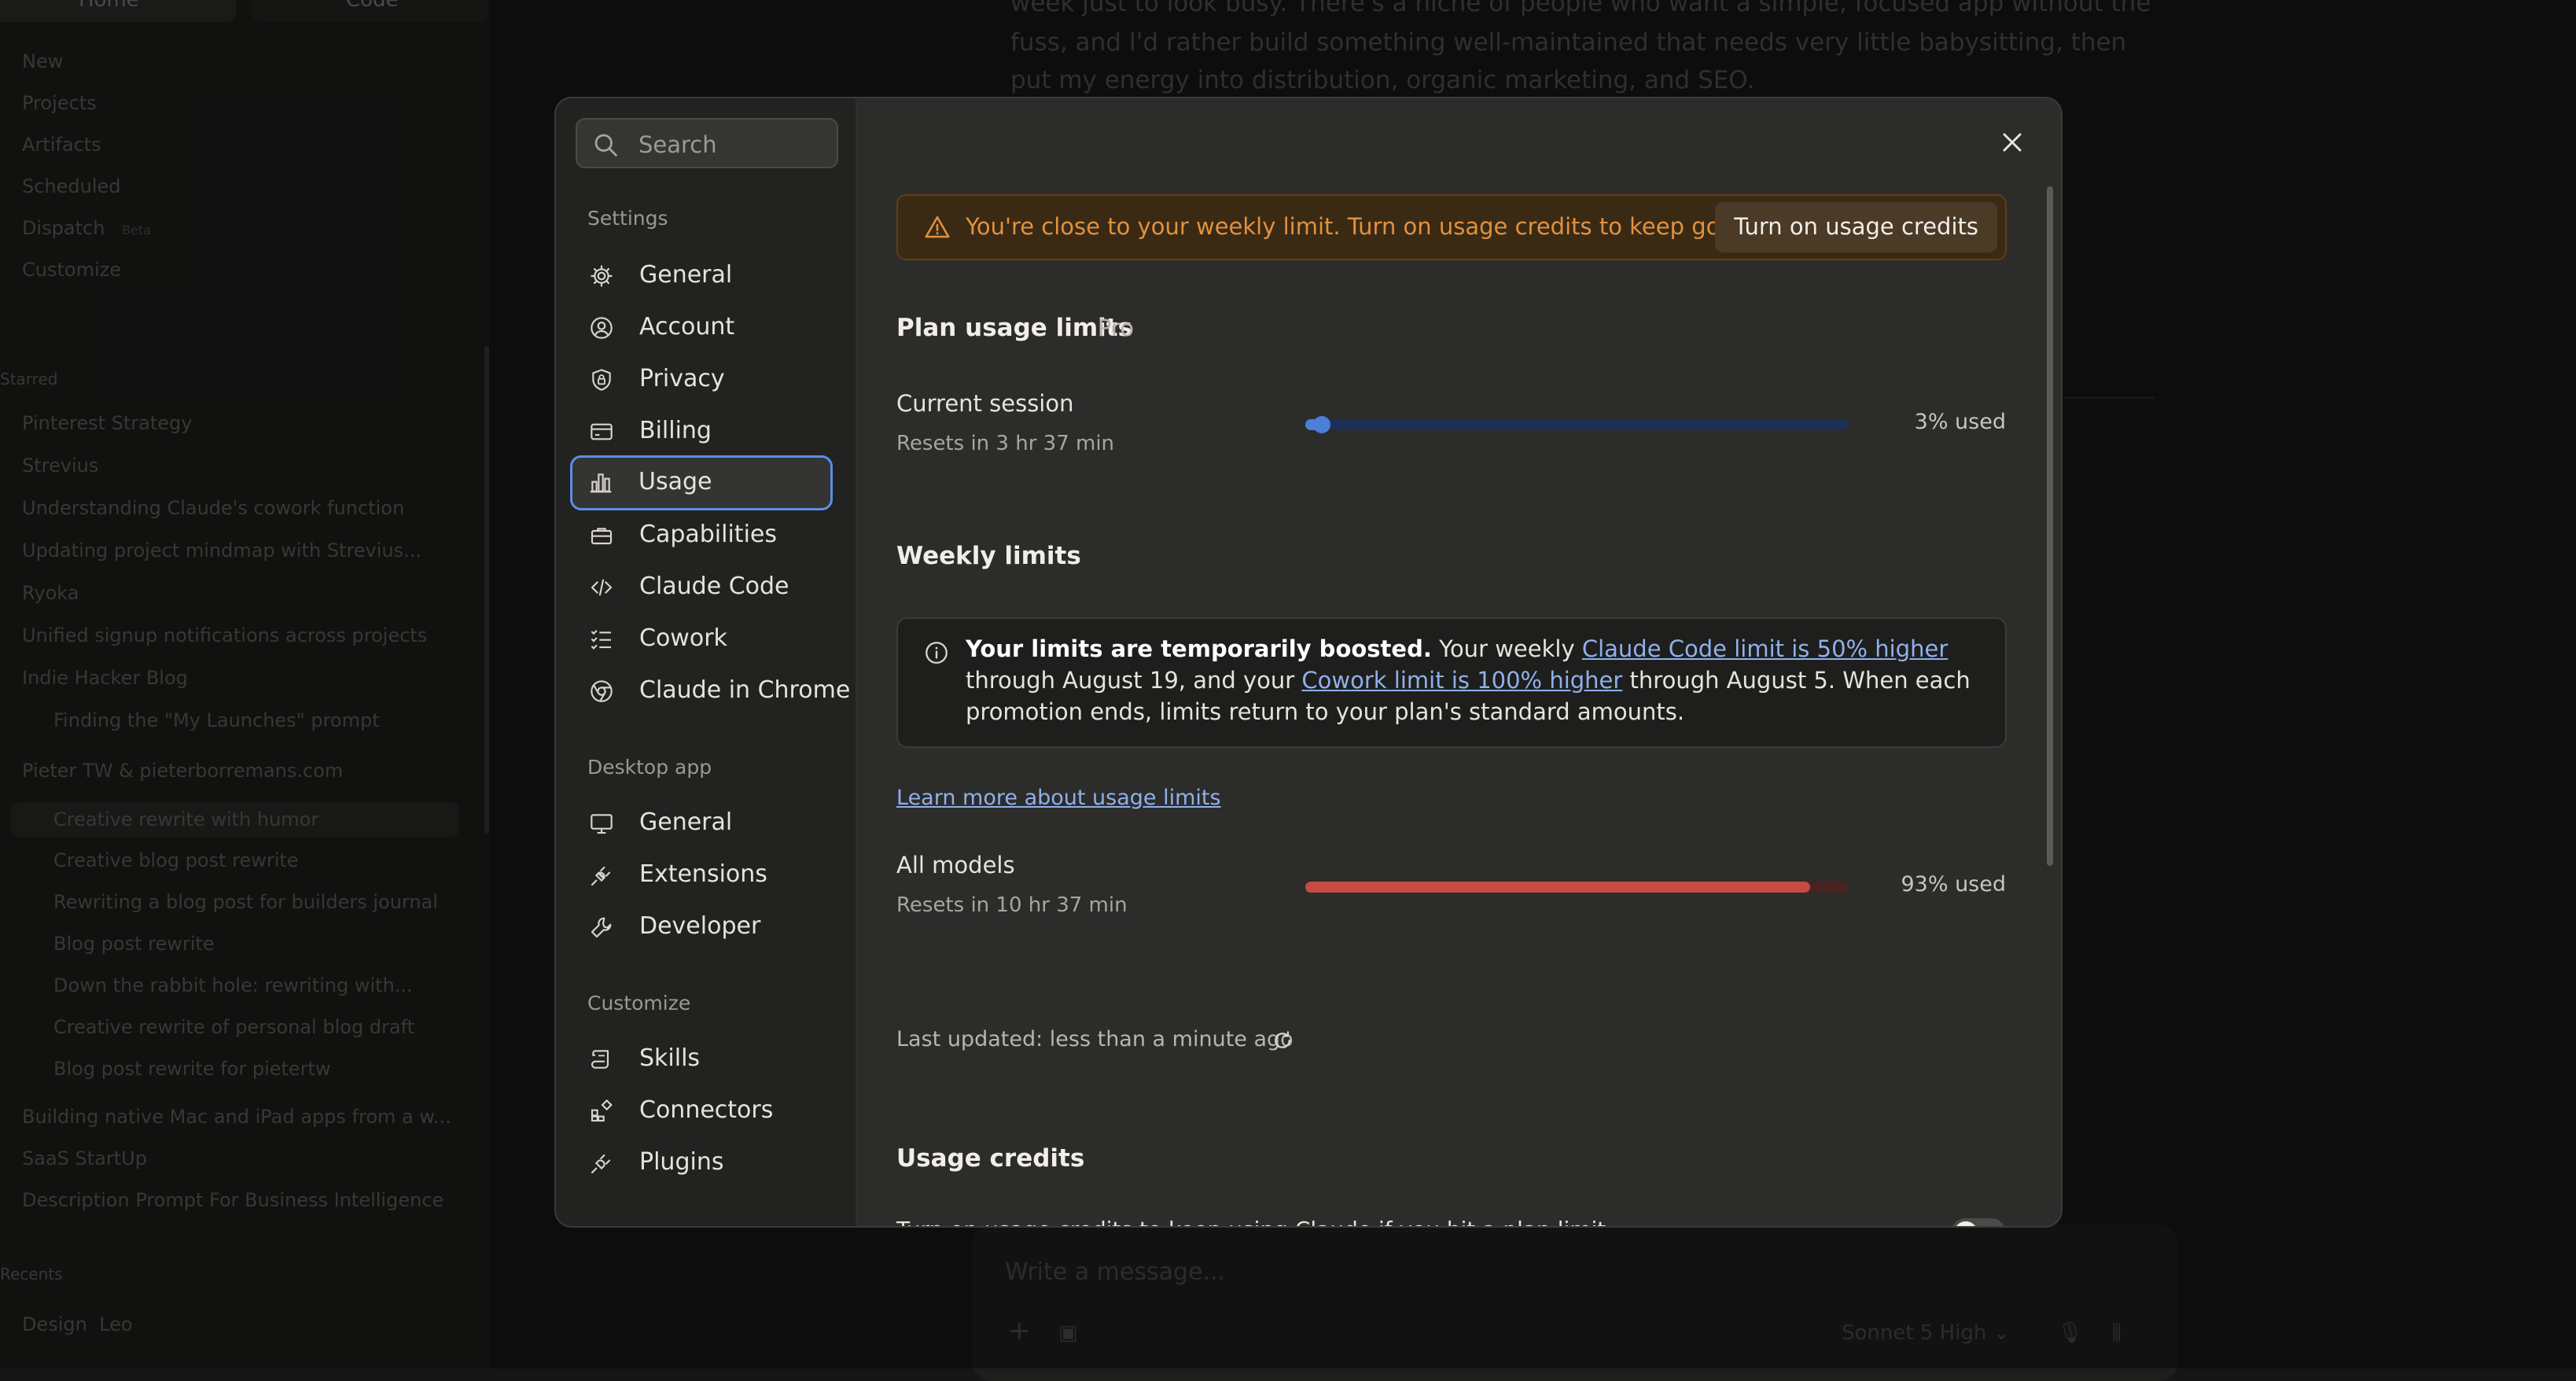  Describe the element at coordinates (602, 276) in the screenshot. I see `gear-icon` at that location.